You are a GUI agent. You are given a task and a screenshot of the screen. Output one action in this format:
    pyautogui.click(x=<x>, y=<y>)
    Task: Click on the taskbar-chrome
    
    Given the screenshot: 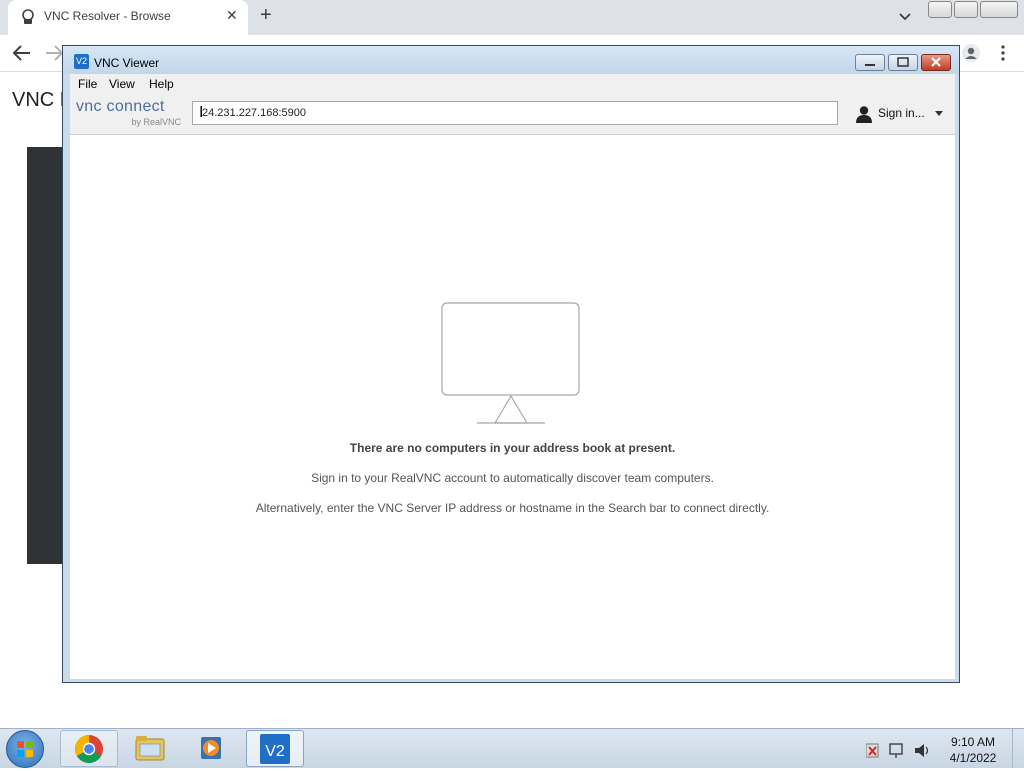 What is the action you would take?
    pyautogui.click(x=89, y=748)
    